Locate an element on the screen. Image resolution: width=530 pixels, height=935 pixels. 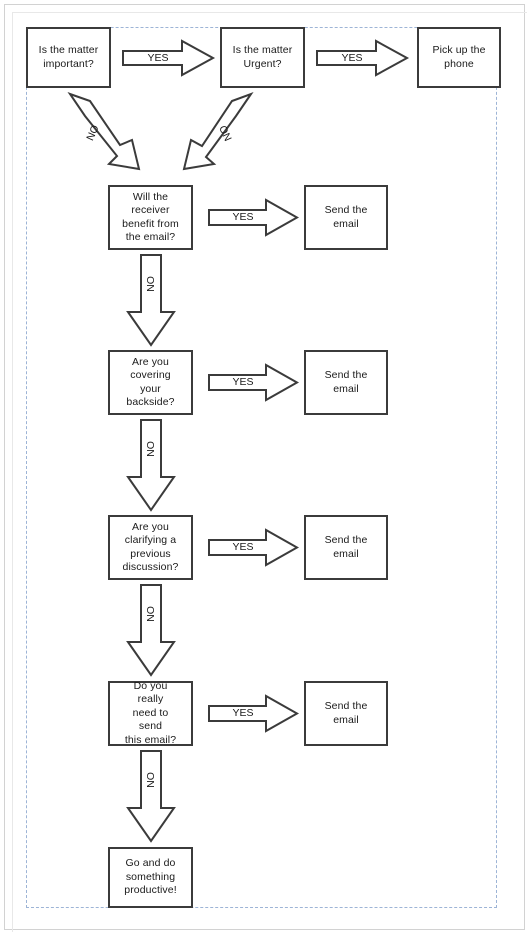
node-do-you-really-need-to-send: Do you really need to send this email? is located at coordinates (150, 712).